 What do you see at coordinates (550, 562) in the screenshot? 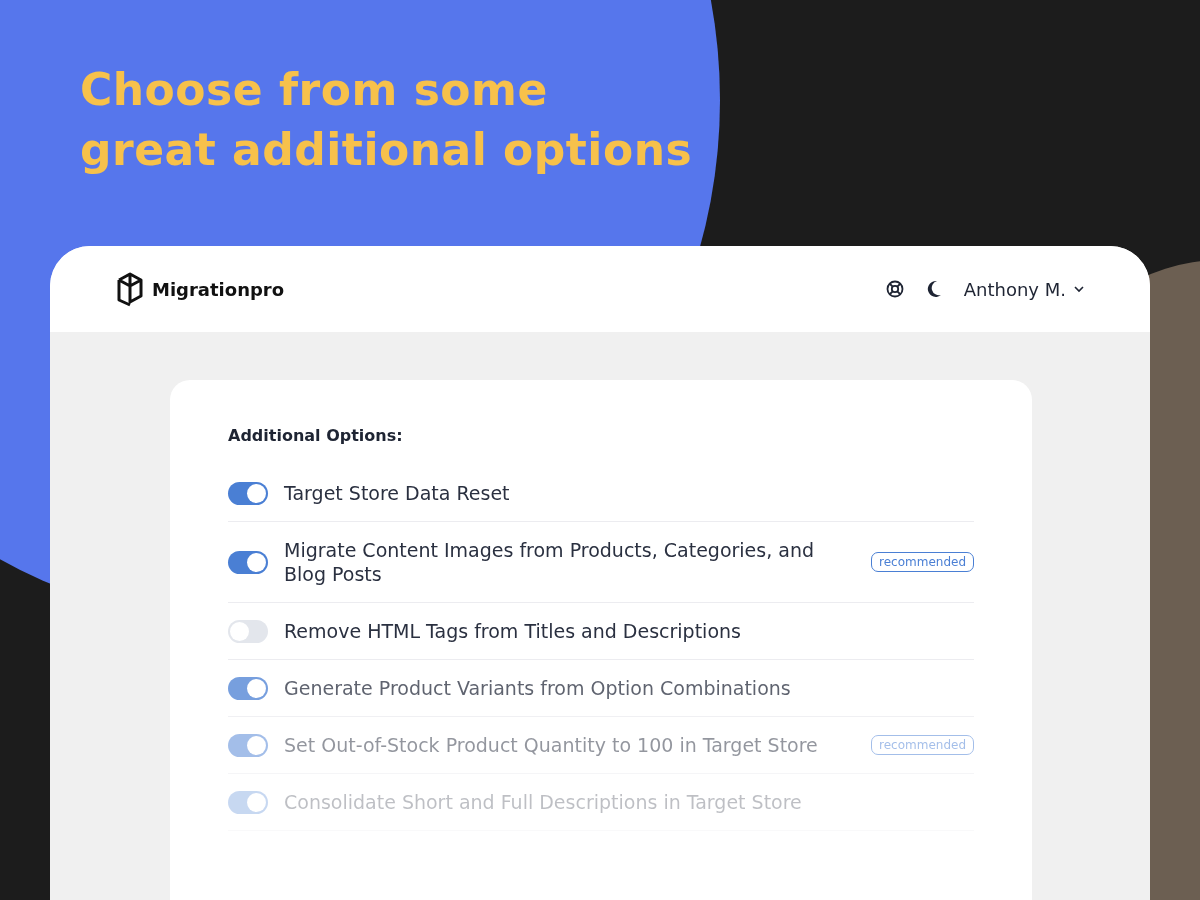
I see `option-label: Migrate Content Images from Products, Categories, and Blog Posts` at bounding box center [550, 562].